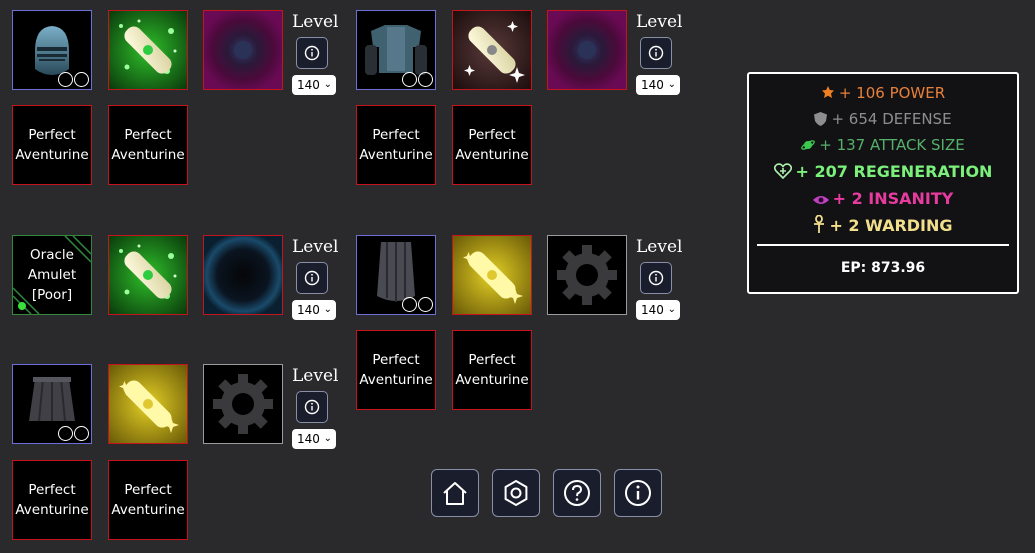 Image resolution: width=1035 pixels, height=553 pixels. I want to click on settings-button, so click(516, 493).